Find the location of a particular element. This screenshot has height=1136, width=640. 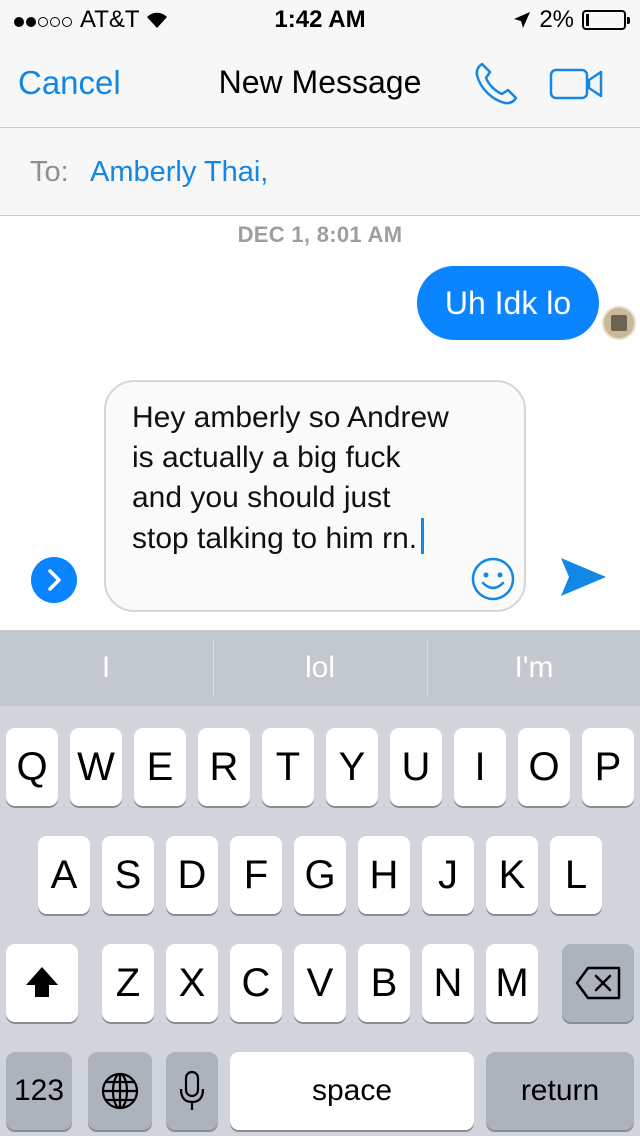

delete-key is located at coordinates (598, 983).